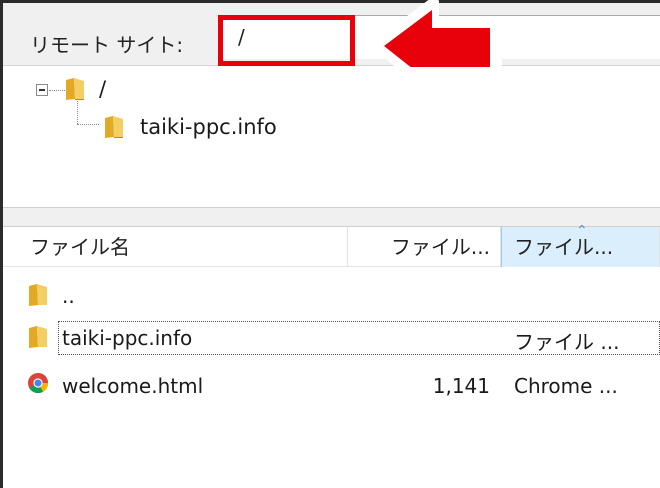 The width and height of the screenshot is (660, 488). Describe the element at coordinates (85, 89) in the screenshot. I see `tree-node-root: /` at that location.